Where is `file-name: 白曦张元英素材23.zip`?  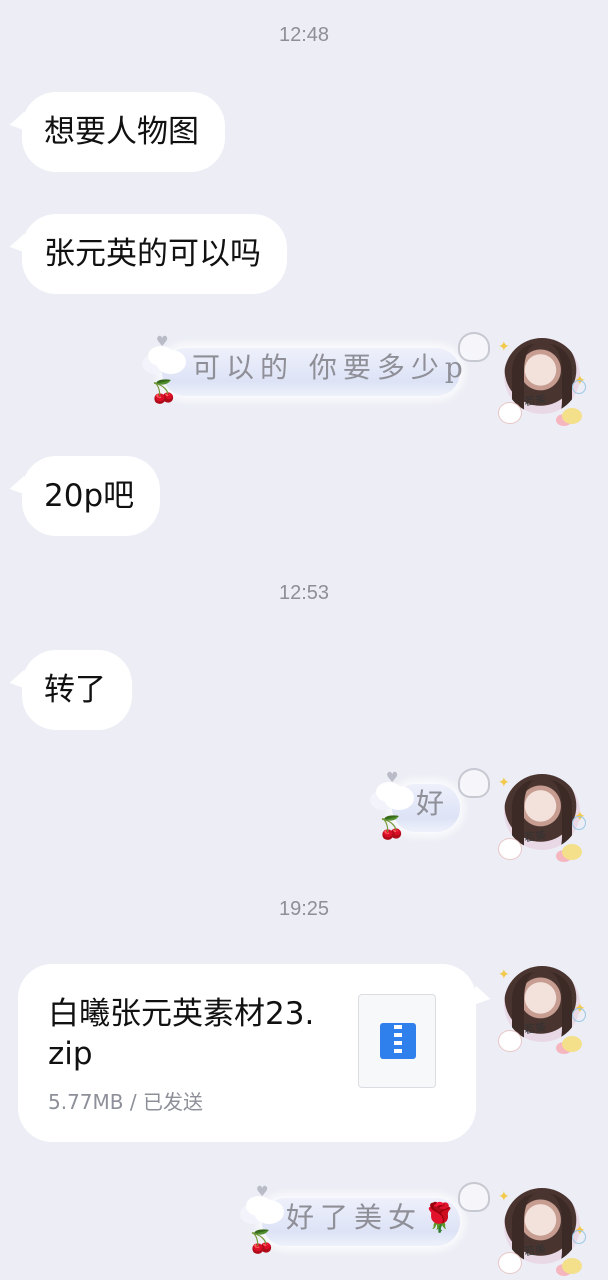 file-name: 白曦张元英素材23.zip is located at coordinates (181, 1034).